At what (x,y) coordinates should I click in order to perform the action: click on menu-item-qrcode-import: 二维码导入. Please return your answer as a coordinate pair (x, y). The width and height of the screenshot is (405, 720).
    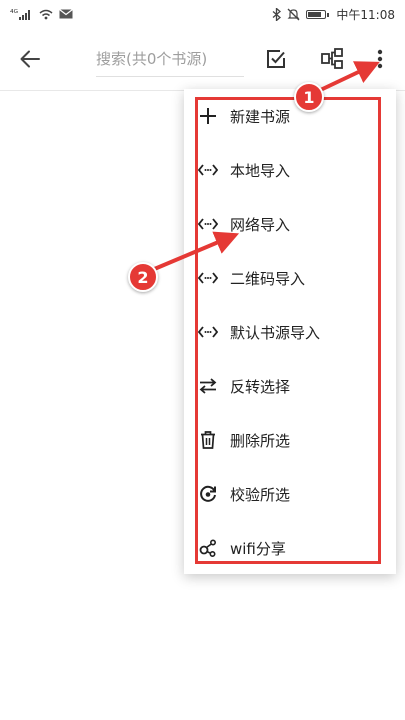
    Looking at the image, I should click on (290, 278).